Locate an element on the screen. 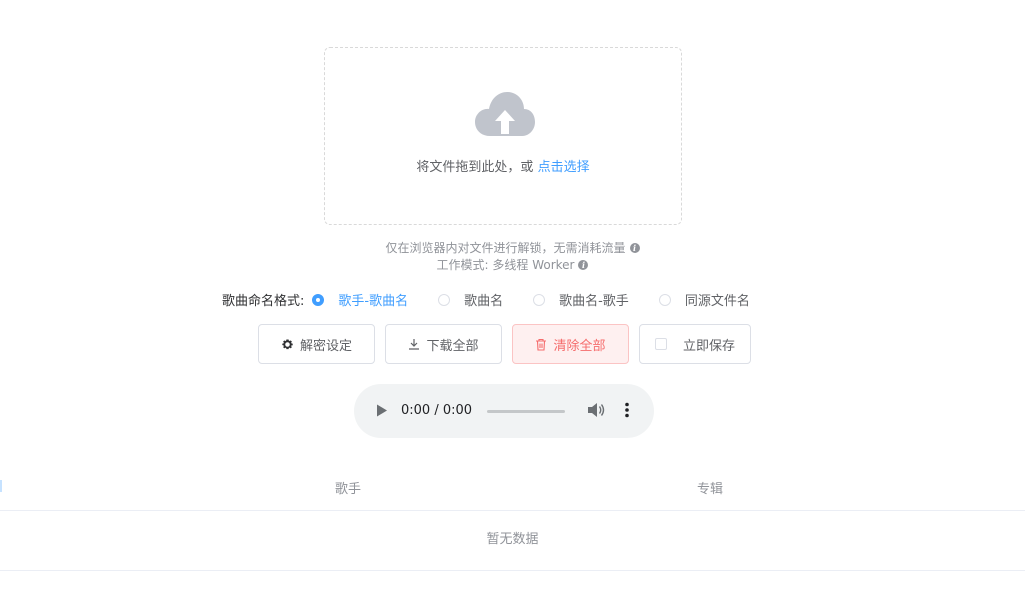  play-icon is located at coordinates (382, 410).